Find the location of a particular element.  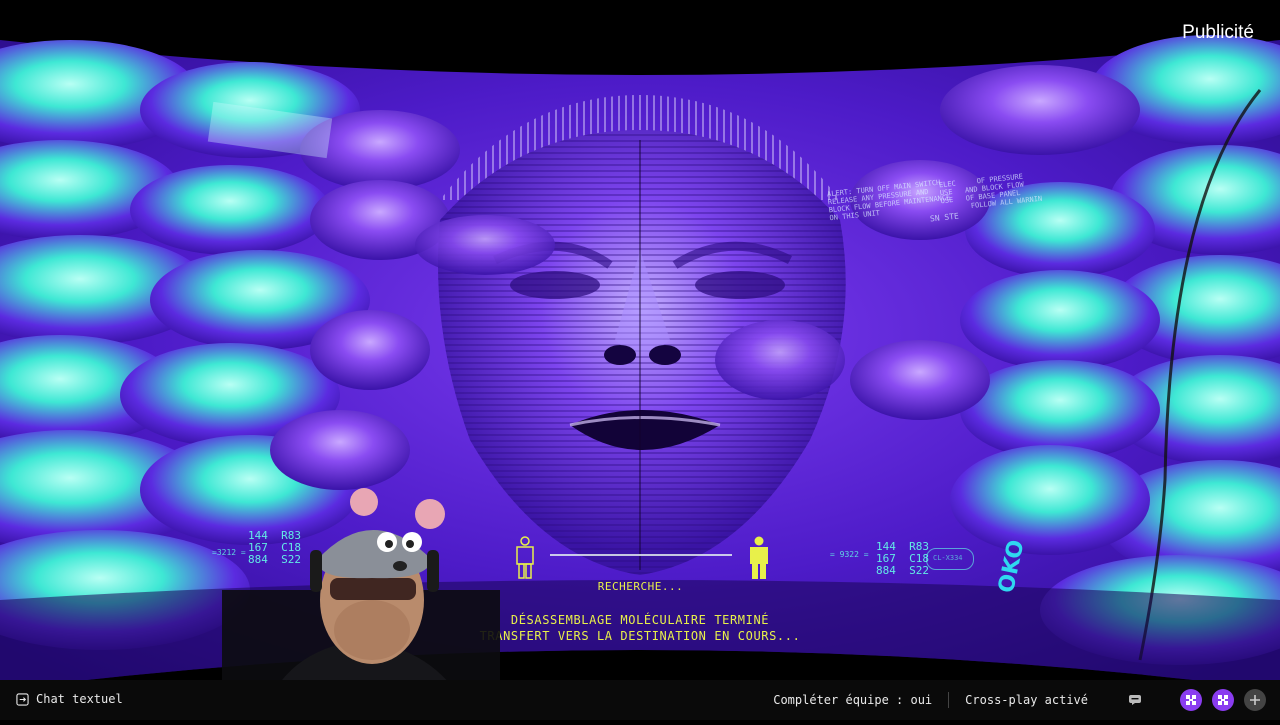

hud-badge-code: CL-X334 is located at coordinates (948, 558).